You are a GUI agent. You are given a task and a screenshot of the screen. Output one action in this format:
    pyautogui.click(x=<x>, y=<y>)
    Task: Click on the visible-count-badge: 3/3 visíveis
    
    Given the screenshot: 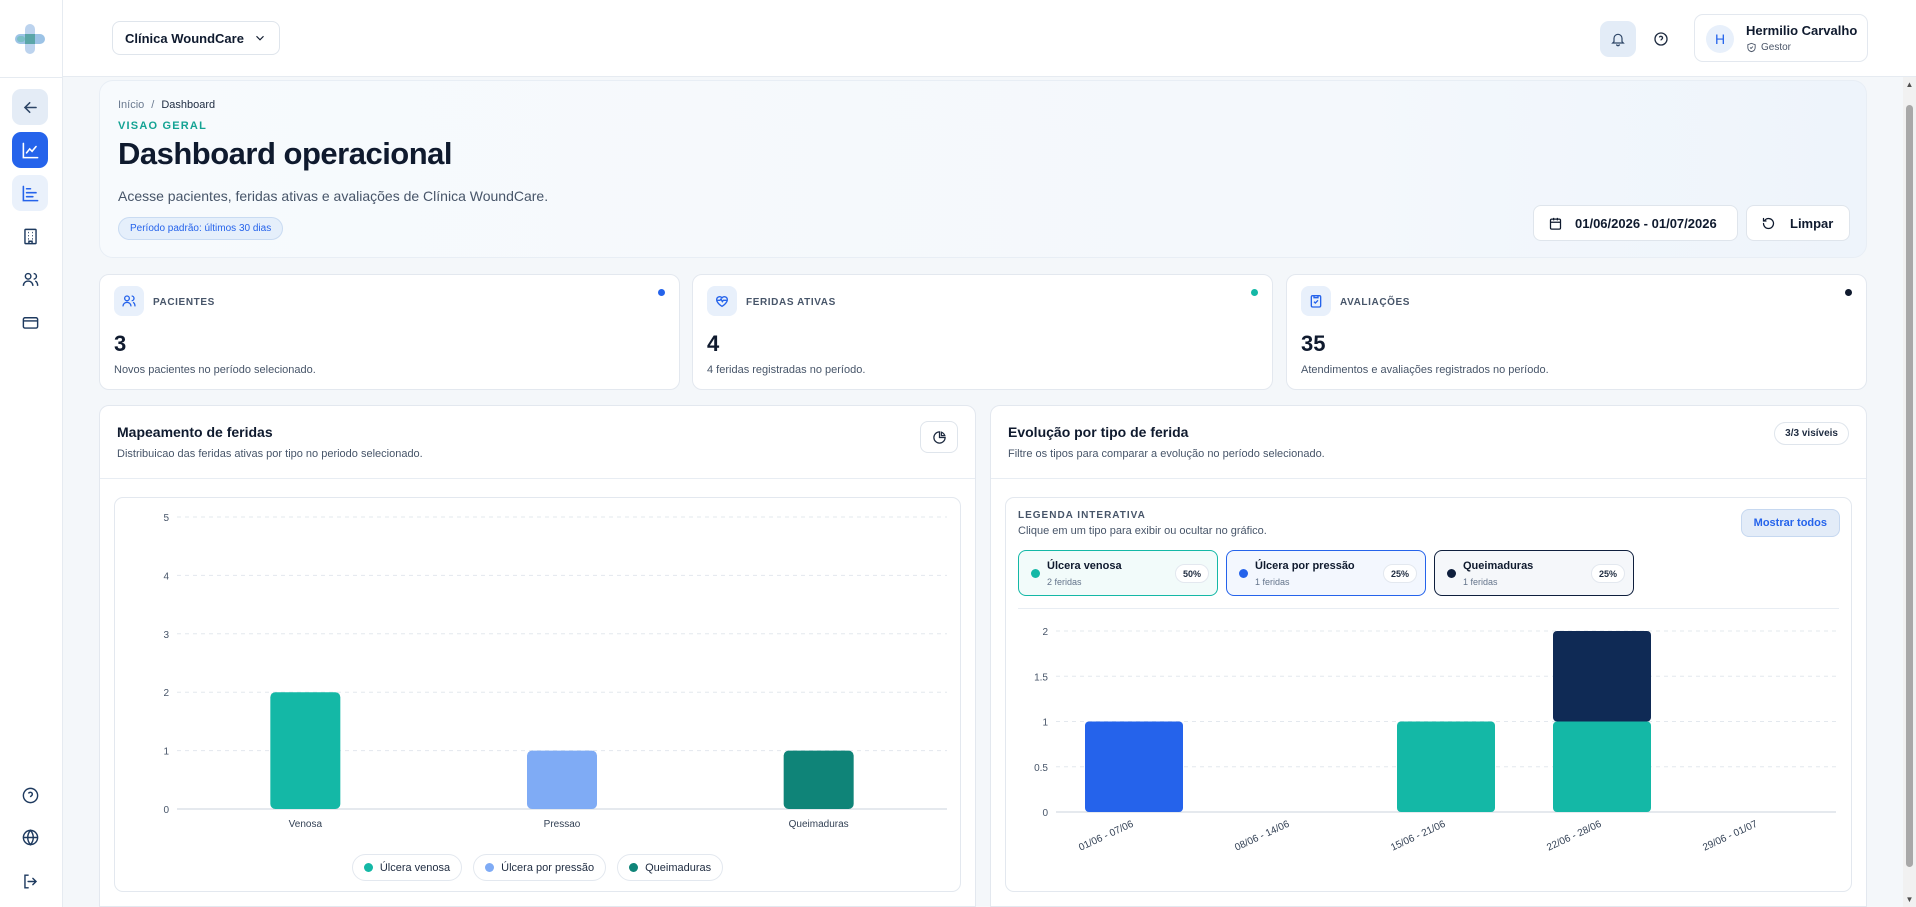 What is the action you would take?
    pyautogui.click(x=1811, y=433)
    